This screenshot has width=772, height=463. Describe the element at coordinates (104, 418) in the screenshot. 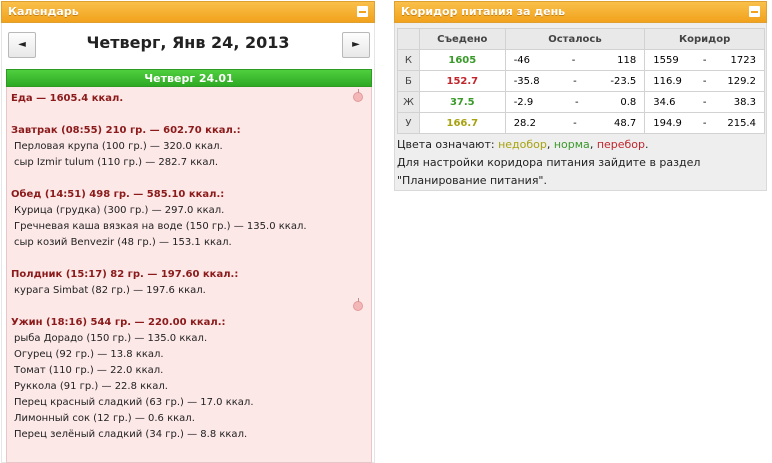

I see `meal-item: Лимонный сок (12 гр.) — 0.6 ккал.` at that location.